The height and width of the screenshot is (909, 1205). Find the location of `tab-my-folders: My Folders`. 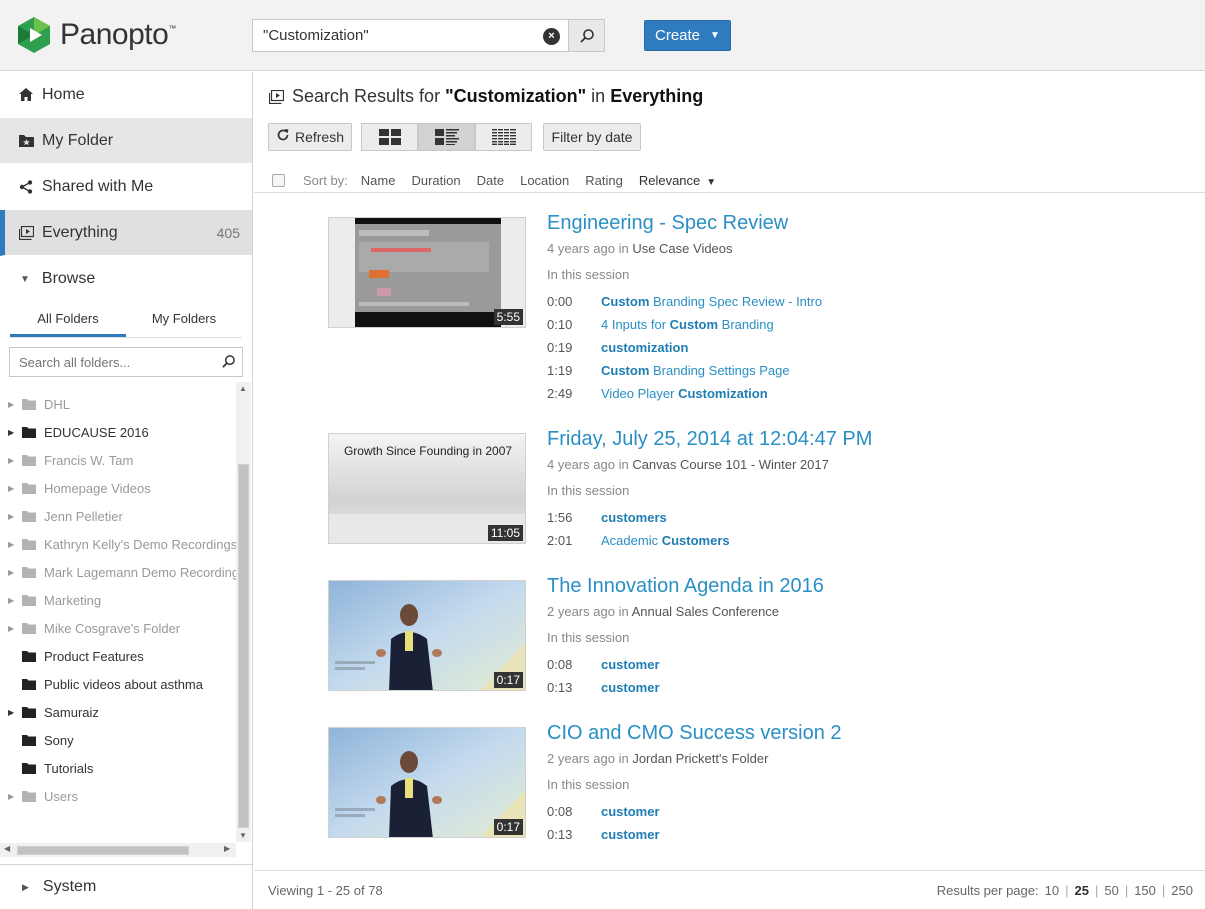

tab-my-folders: My Folders is located at coordinates (184, 319).